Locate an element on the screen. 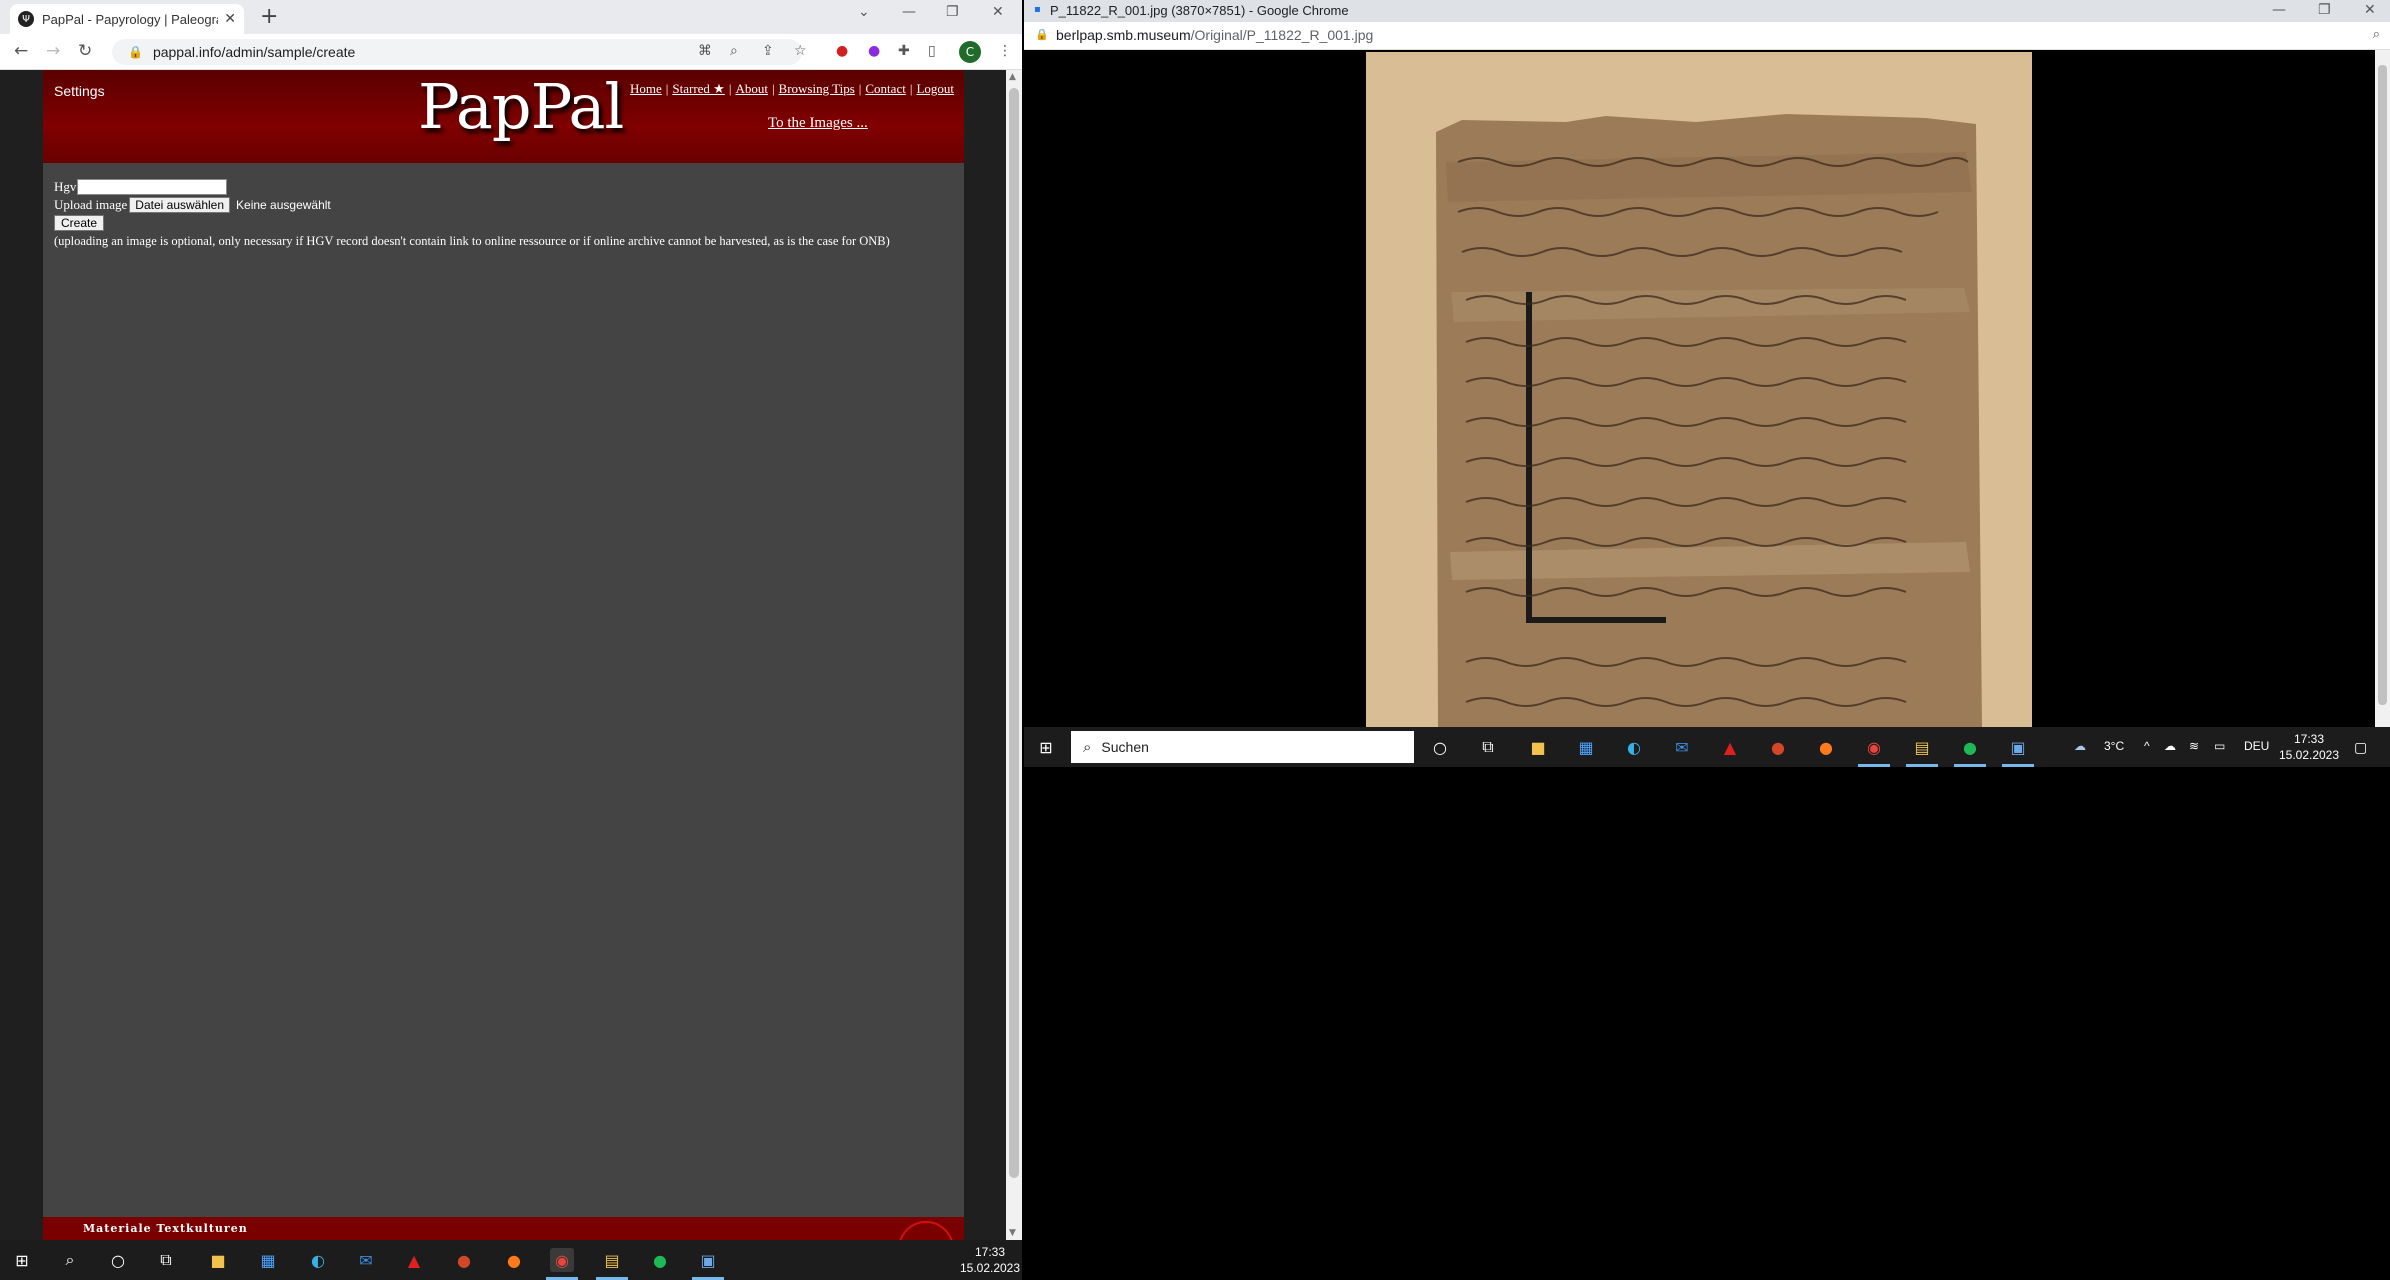  weather-temp: 3°C is located at coordinates (2114, 746).